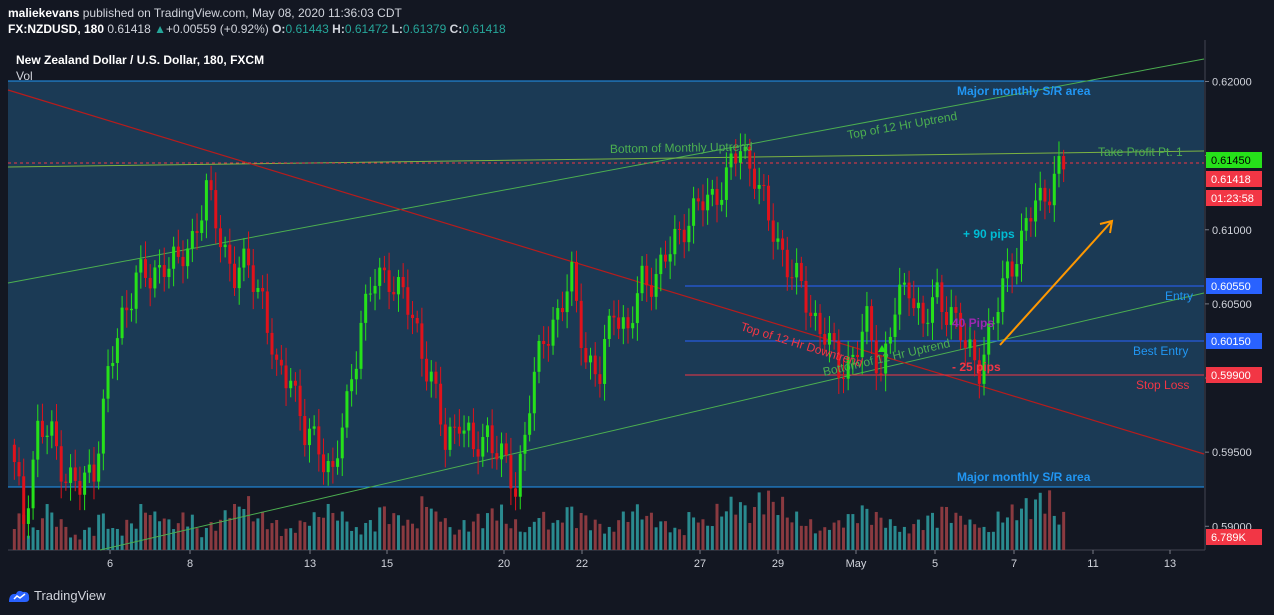 This screenshot has height=615, width=1274. Describe the element at coordinates (641, 560) in the screenshot. I see `time-axis: 6 8 13 15 20 22 27 29 May 5 7 11 13` at that location.